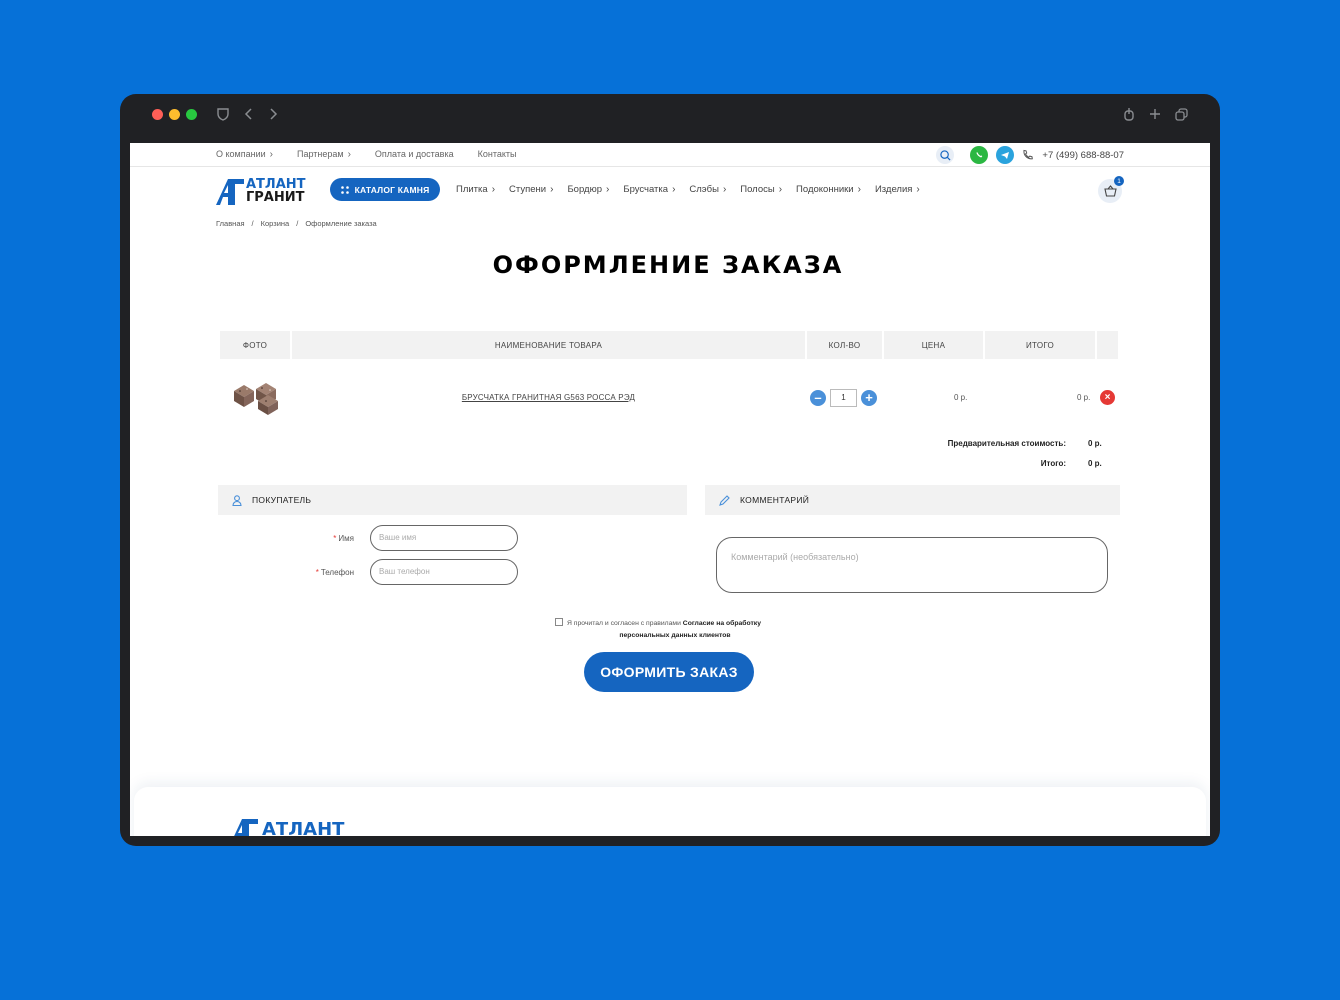 This screenshot has width=1340, height=1000. What do you see at coordinates (223, 114) in the screenshot?
I see `shield-icon` at bounding box center [223, 114].